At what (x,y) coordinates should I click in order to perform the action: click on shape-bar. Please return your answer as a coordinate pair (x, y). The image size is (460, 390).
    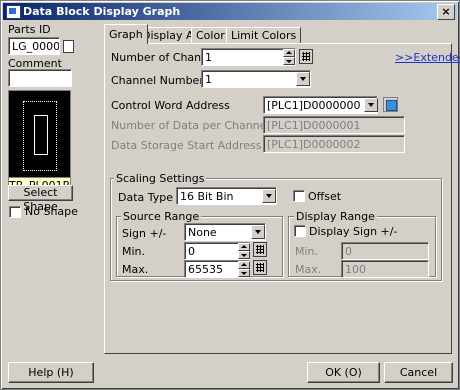
    Looking at the image, I should click on (41, 135).